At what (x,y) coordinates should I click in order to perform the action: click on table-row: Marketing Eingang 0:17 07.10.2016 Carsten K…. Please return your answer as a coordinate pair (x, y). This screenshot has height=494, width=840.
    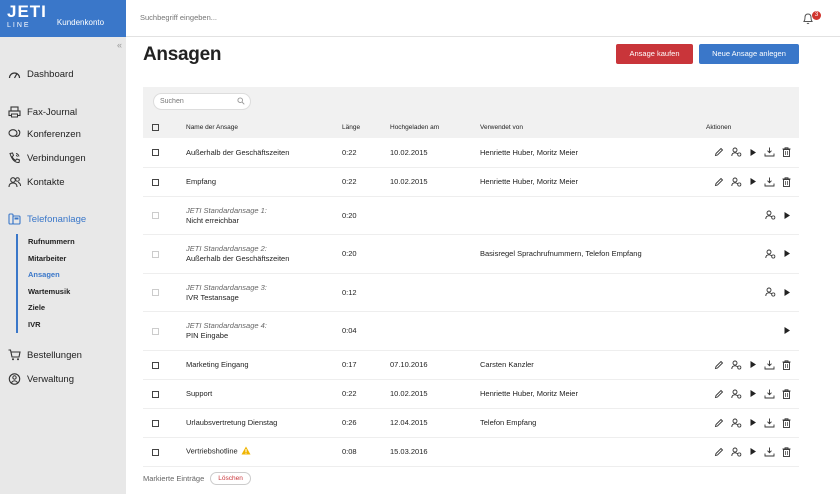
    Looking at the image, I should click on (471, 365).